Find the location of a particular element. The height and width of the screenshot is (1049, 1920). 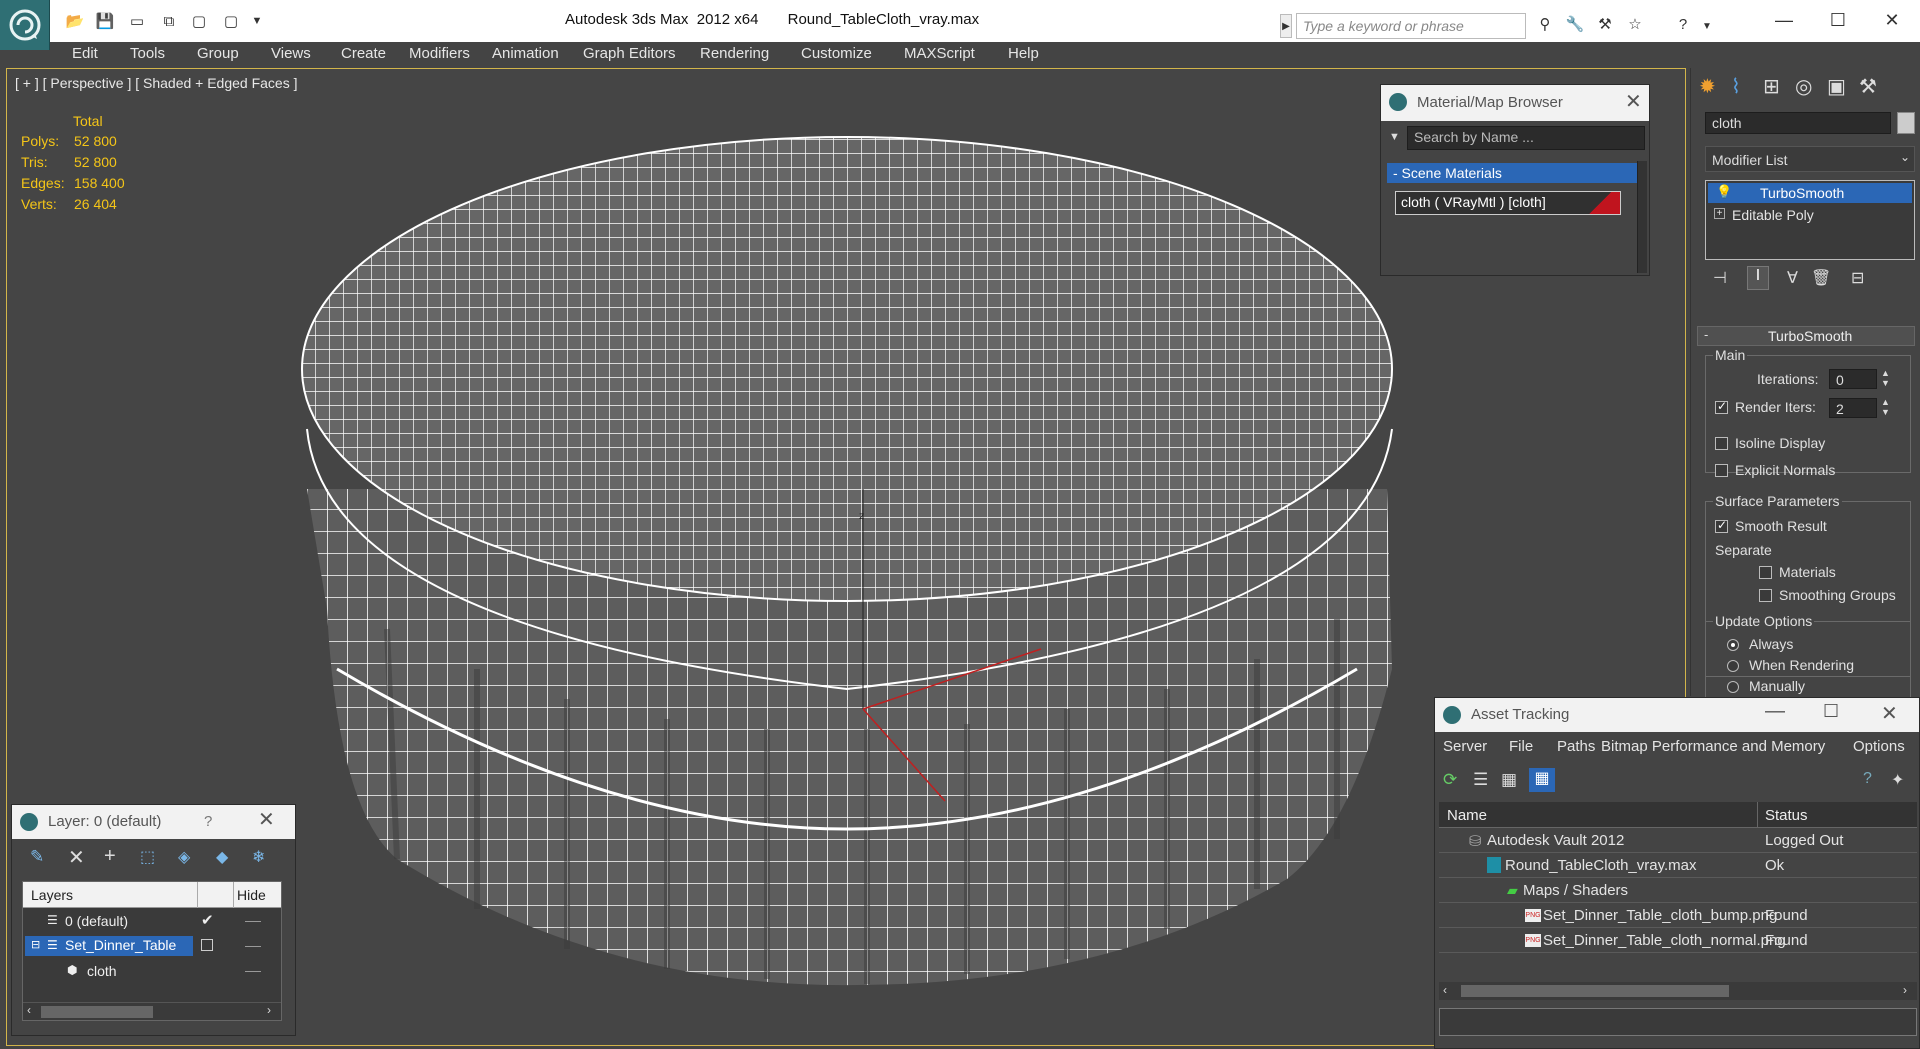

freeze-all-icon: ❄ is located at coordinates (258, 857).